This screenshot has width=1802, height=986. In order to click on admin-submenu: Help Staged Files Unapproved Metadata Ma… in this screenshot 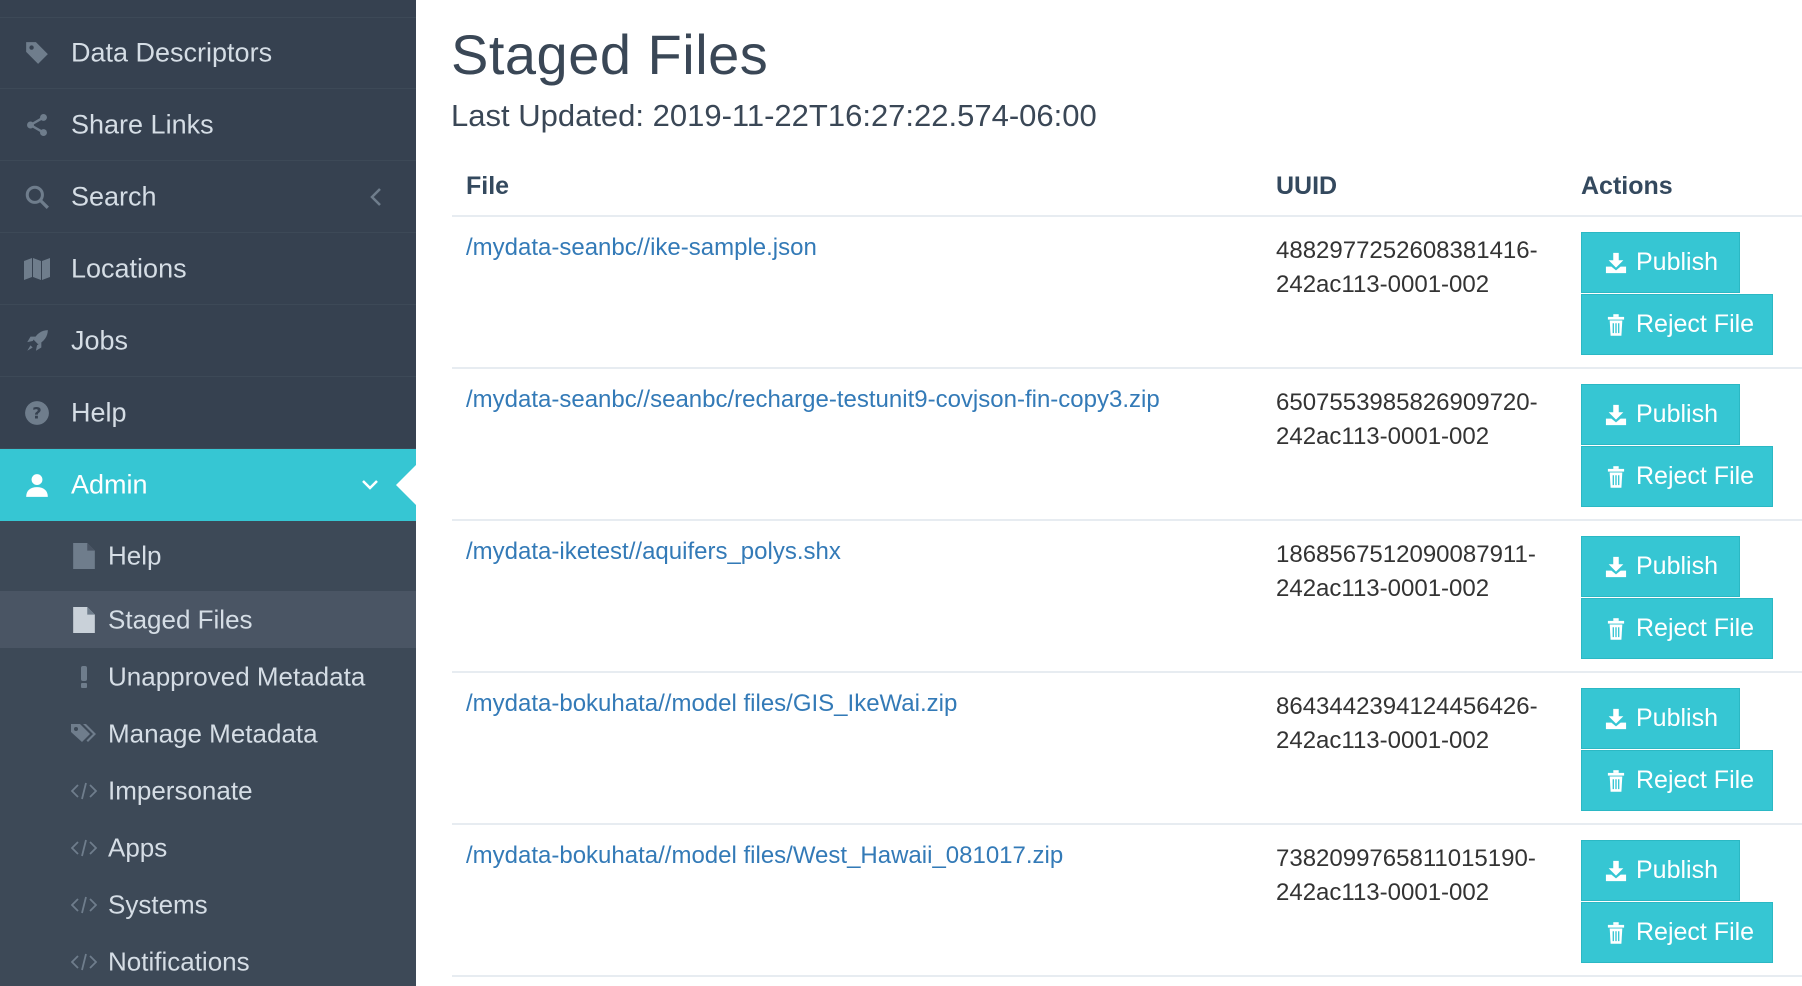, I will do `click(208, 753)`.